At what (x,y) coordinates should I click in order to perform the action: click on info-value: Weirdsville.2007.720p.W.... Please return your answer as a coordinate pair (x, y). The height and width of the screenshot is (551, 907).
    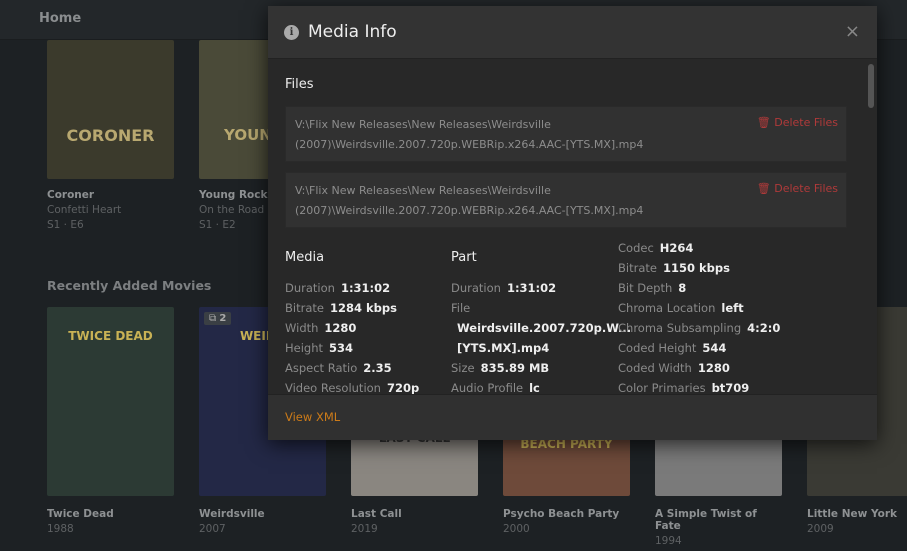
    Looking at the image, I should click on (544, 328).